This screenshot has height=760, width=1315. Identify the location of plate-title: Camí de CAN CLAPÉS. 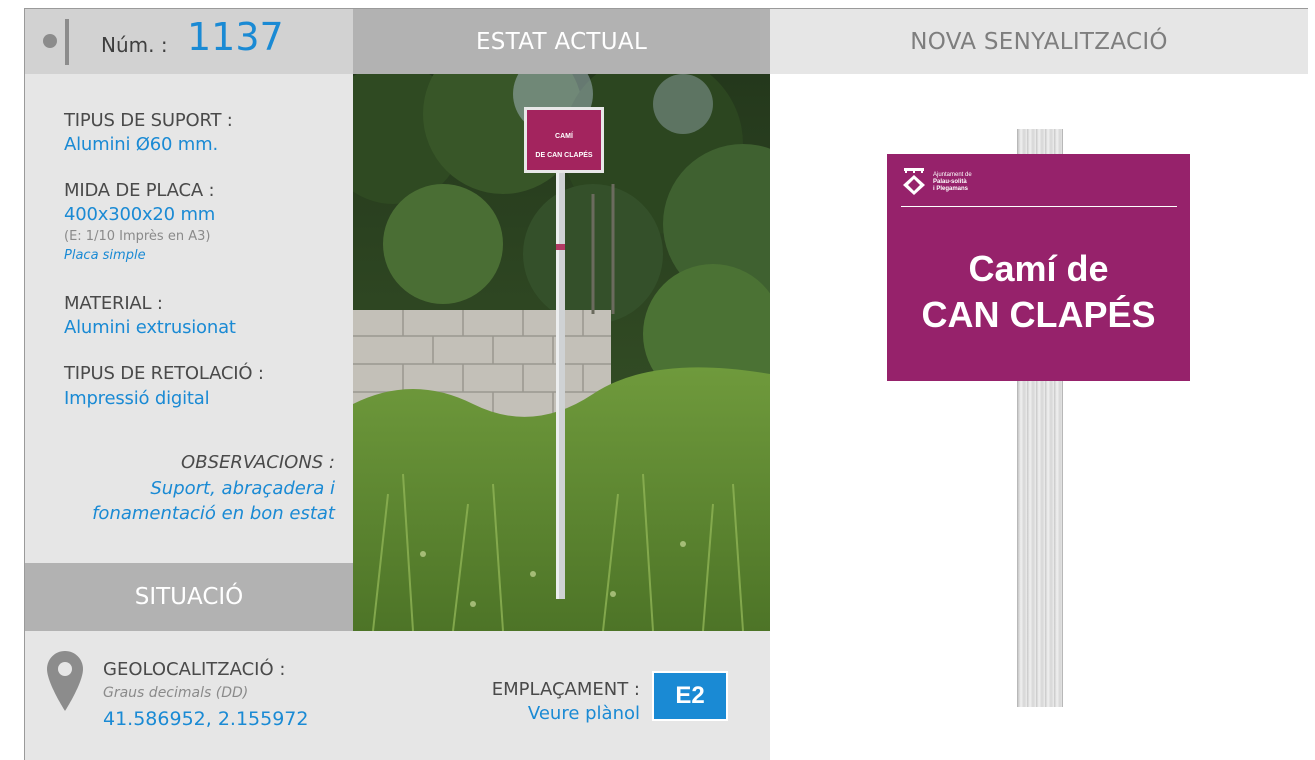
(1038, 292).